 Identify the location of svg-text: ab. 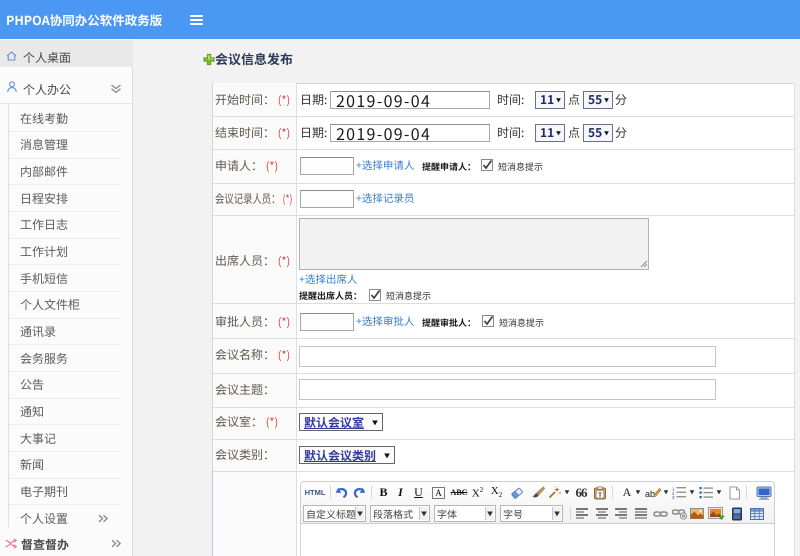
(650, 494).